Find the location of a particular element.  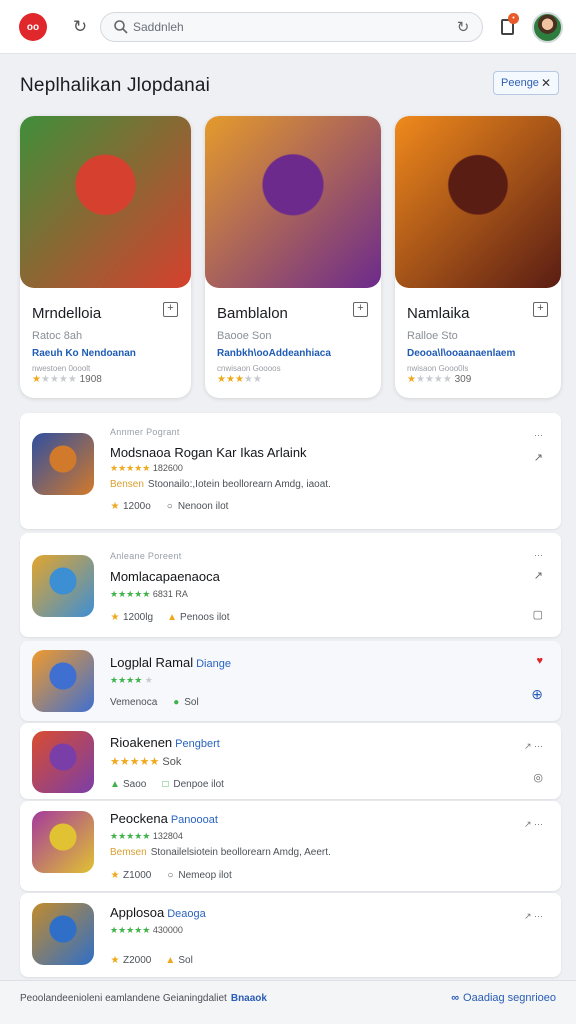

row-footer: ★ 1200lg ▲ Penoos ilot is located at coordinates (170, 617).